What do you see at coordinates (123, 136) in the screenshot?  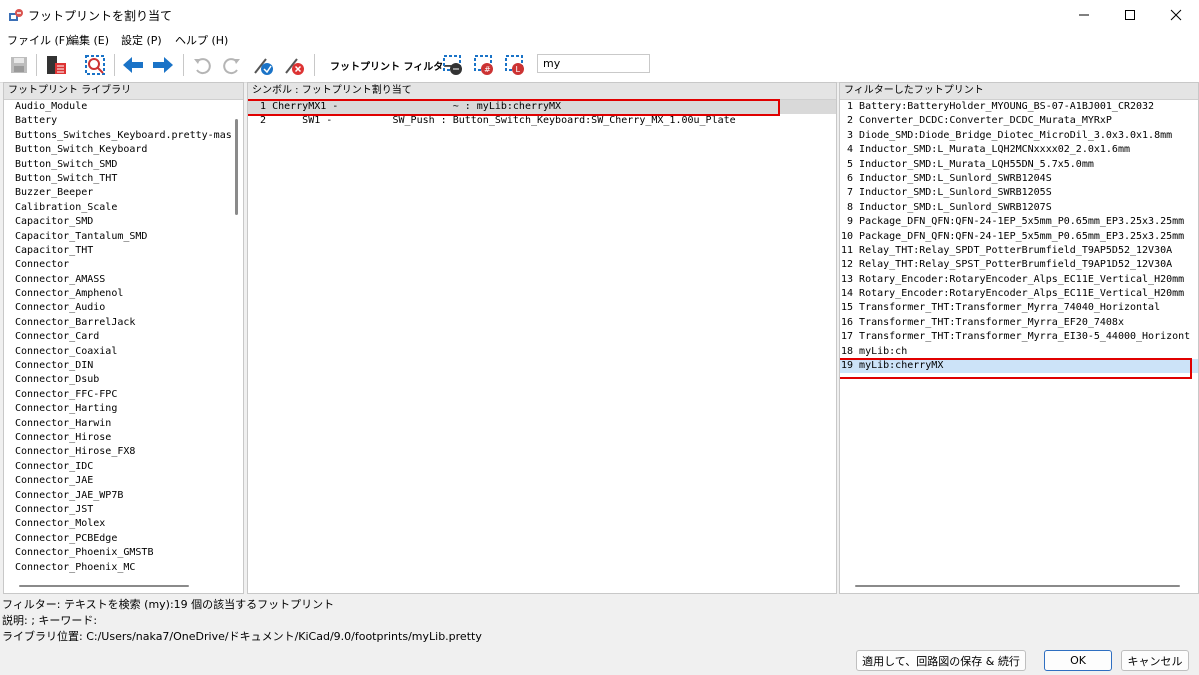 I see `library-item: Buttons_Switches_Keyboard.pretty-mas` at bounding box center [123, 136].